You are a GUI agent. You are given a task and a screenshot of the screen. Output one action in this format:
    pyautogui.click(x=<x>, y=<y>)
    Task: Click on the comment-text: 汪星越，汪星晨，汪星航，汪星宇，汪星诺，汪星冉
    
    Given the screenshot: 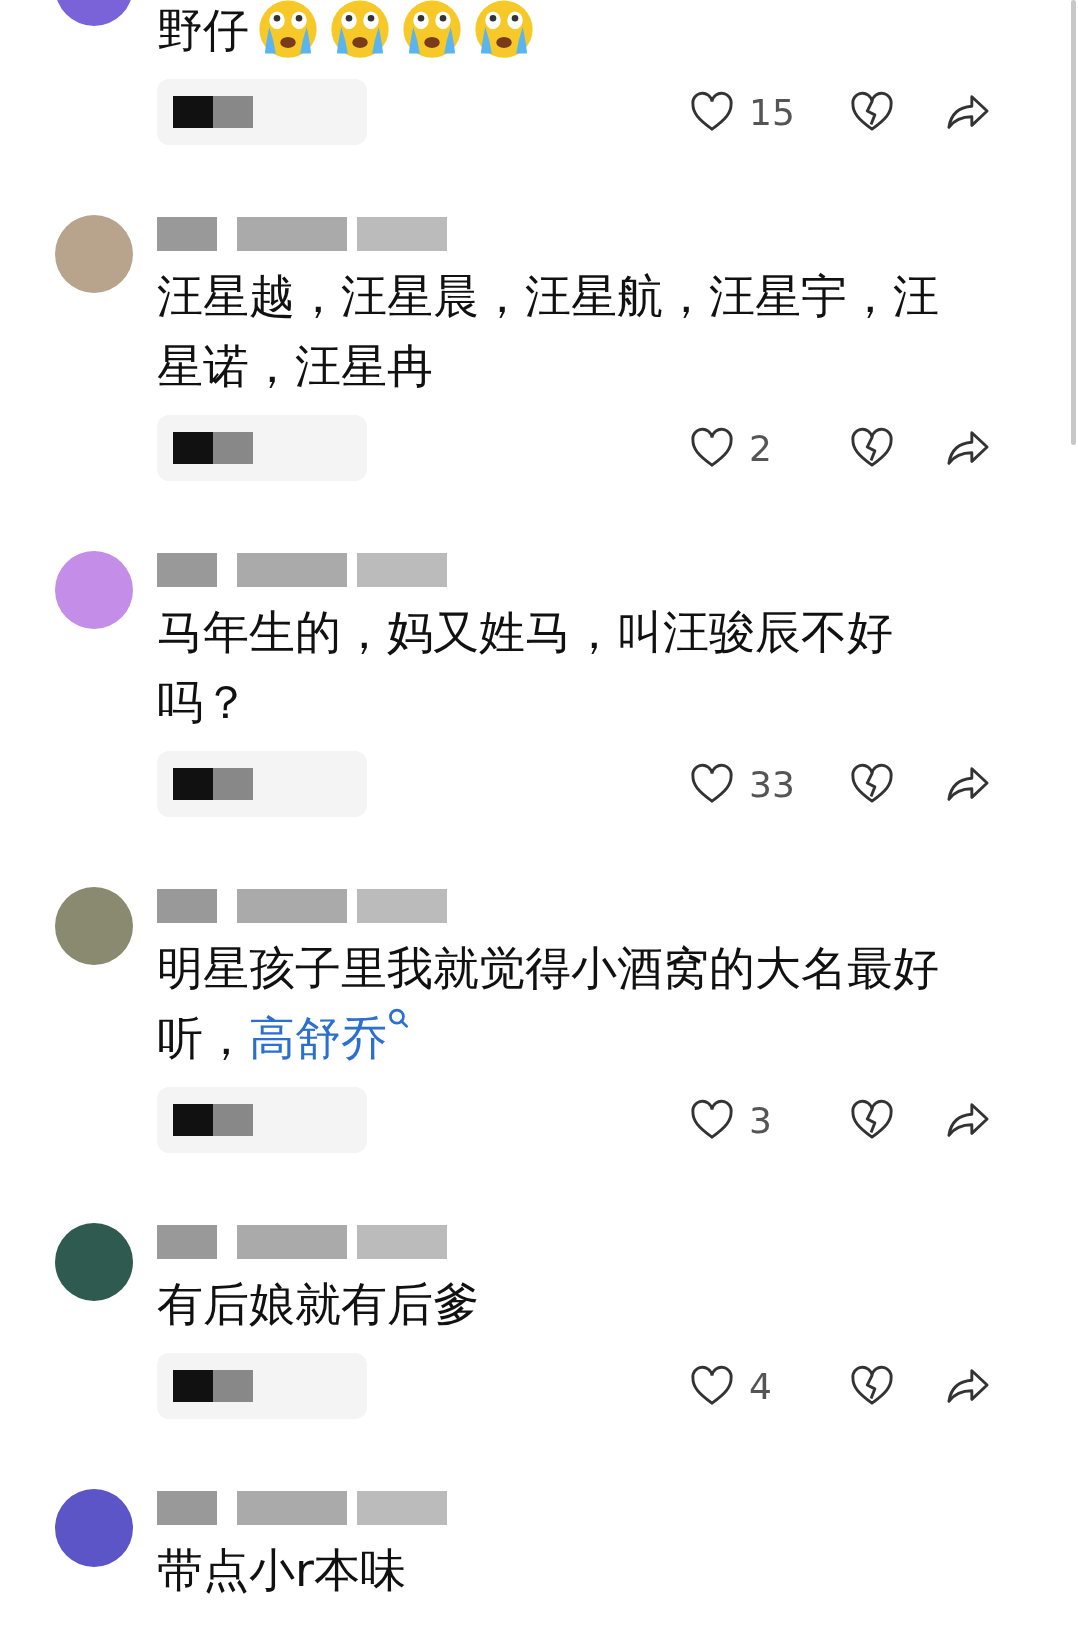 What is the action you would take?
    pyautogui.click(x=548, y=331)
    